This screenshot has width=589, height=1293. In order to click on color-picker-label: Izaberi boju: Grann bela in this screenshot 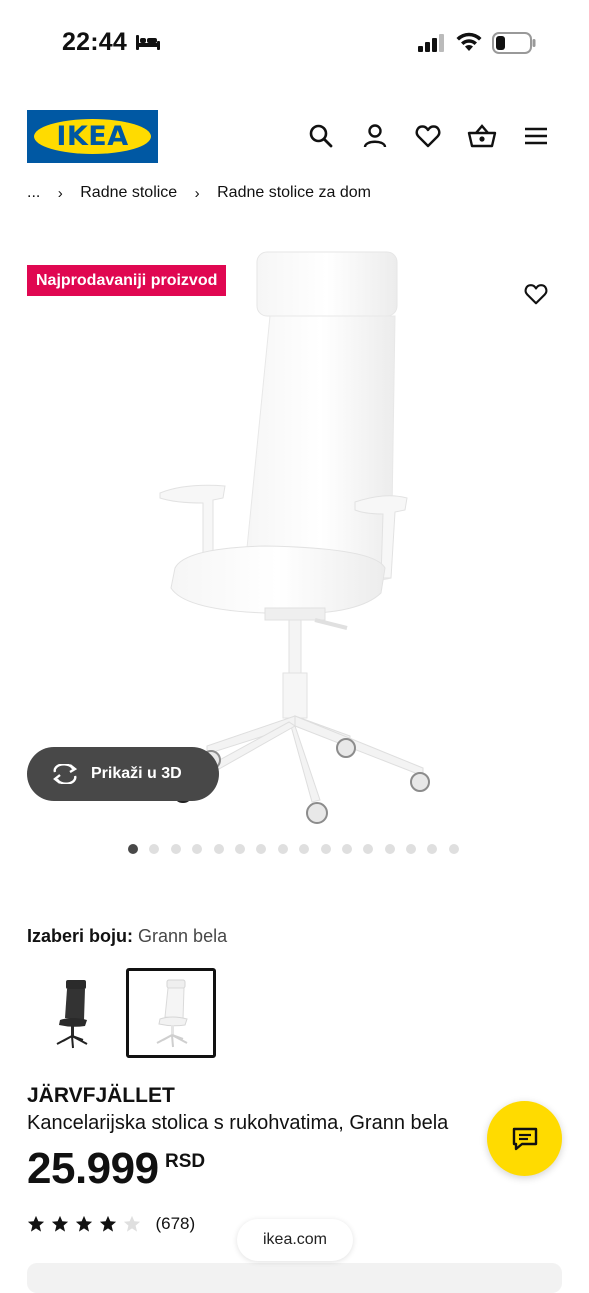, I will do `click(127, 936)`.